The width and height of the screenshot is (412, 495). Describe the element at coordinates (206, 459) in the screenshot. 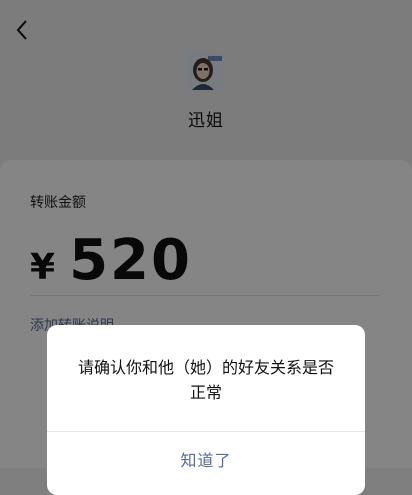

I see `confirm-button: 知道了` at that location.